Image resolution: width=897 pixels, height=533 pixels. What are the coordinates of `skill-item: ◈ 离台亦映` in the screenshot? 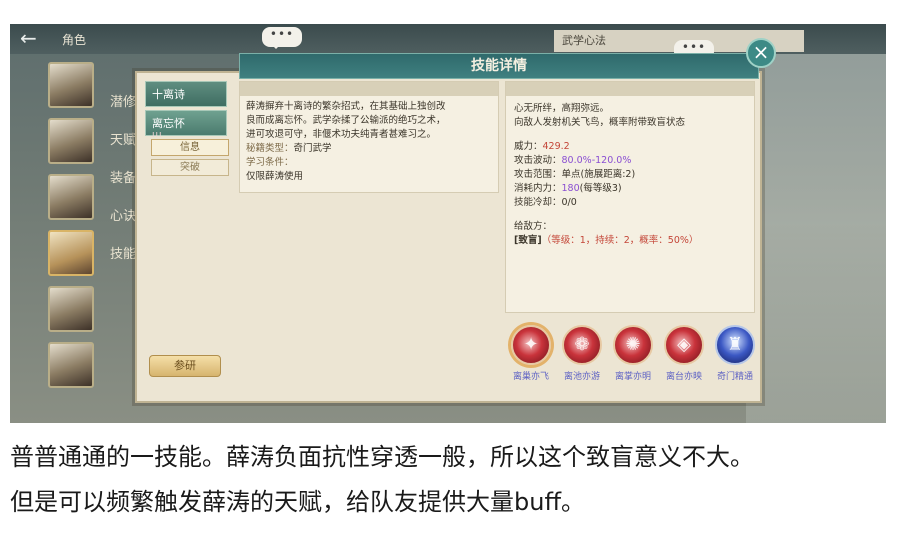 It's located at (684, 353).